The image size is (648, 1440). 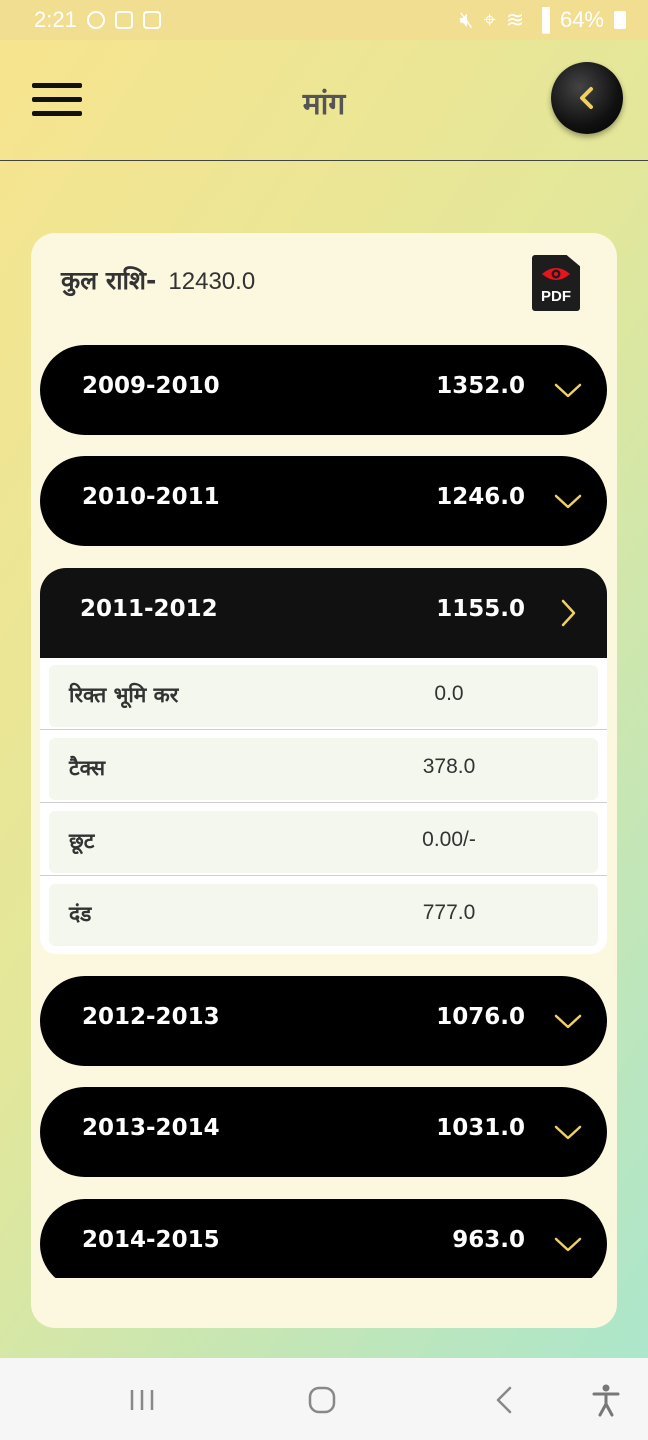 I want to click on chevron-left-icon, so click(x=586, y=98).